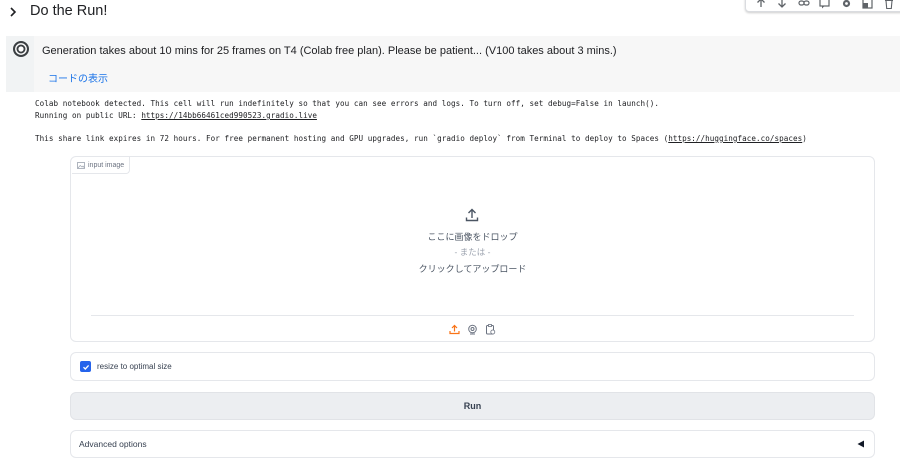 This screenshot has width=900, height=463. What do you see at coordinates (454, 329) in the screenshot?
I see `upload-icon` at bounding box center [454, 329].